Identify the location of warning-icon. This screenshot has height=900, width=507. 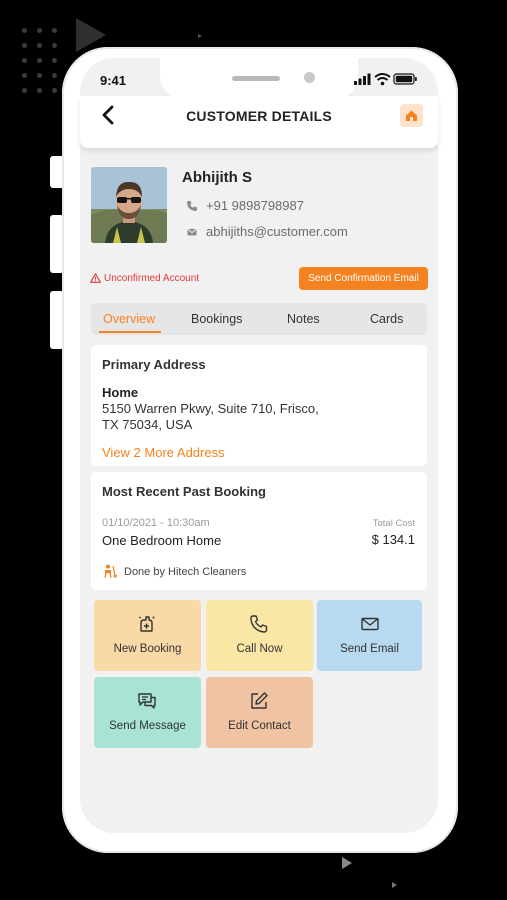
(95, 278).